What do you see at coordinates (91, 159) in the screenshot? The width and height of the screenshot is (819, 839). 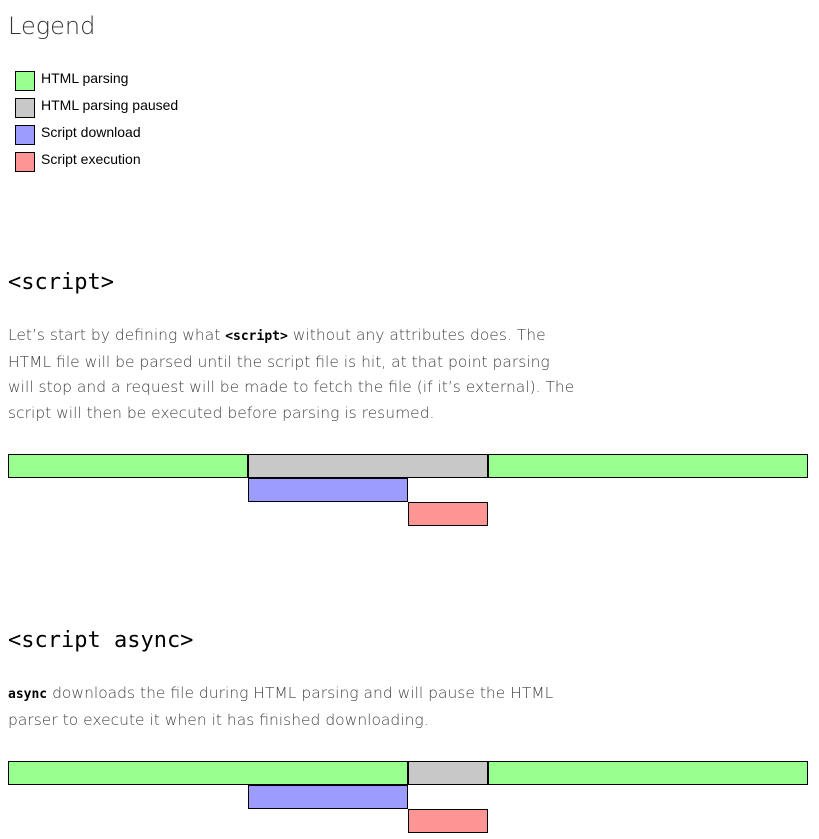 I see `legend-label: Script execution` at bounding box center [91, 159].